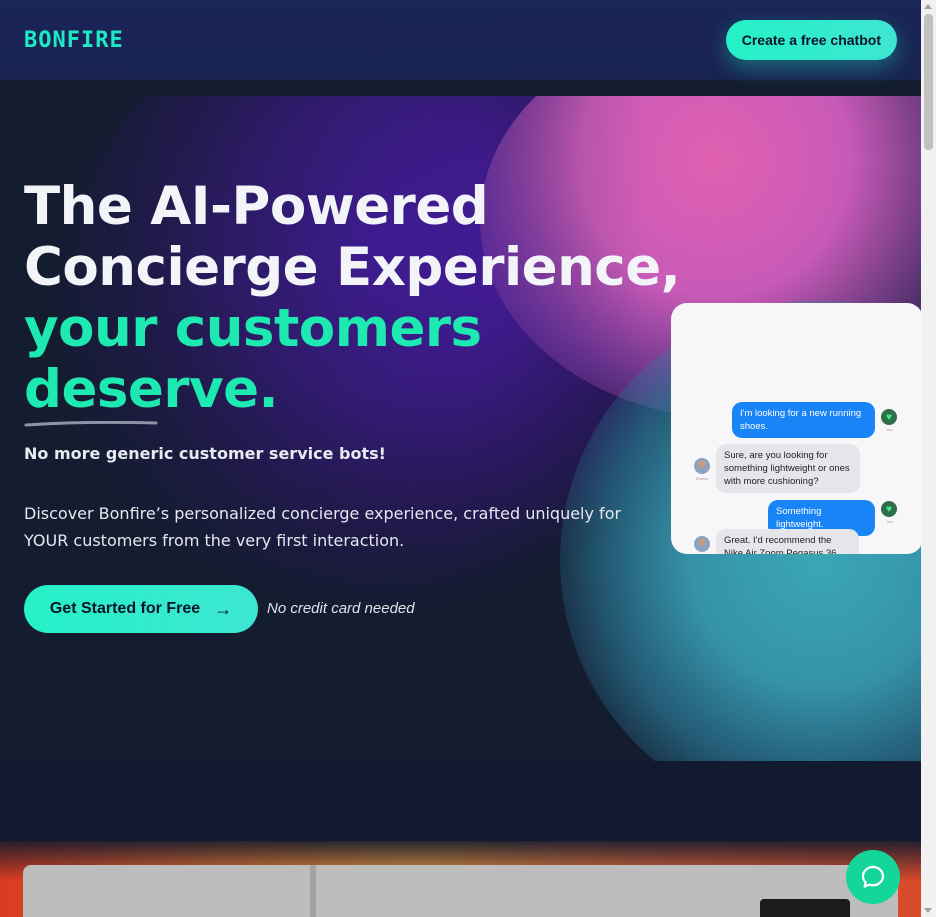  What do you see at coordinates (253, 328) in the screenshot?
I see `headline-accent-line-1: your customers` at bounding box center [253, 328].